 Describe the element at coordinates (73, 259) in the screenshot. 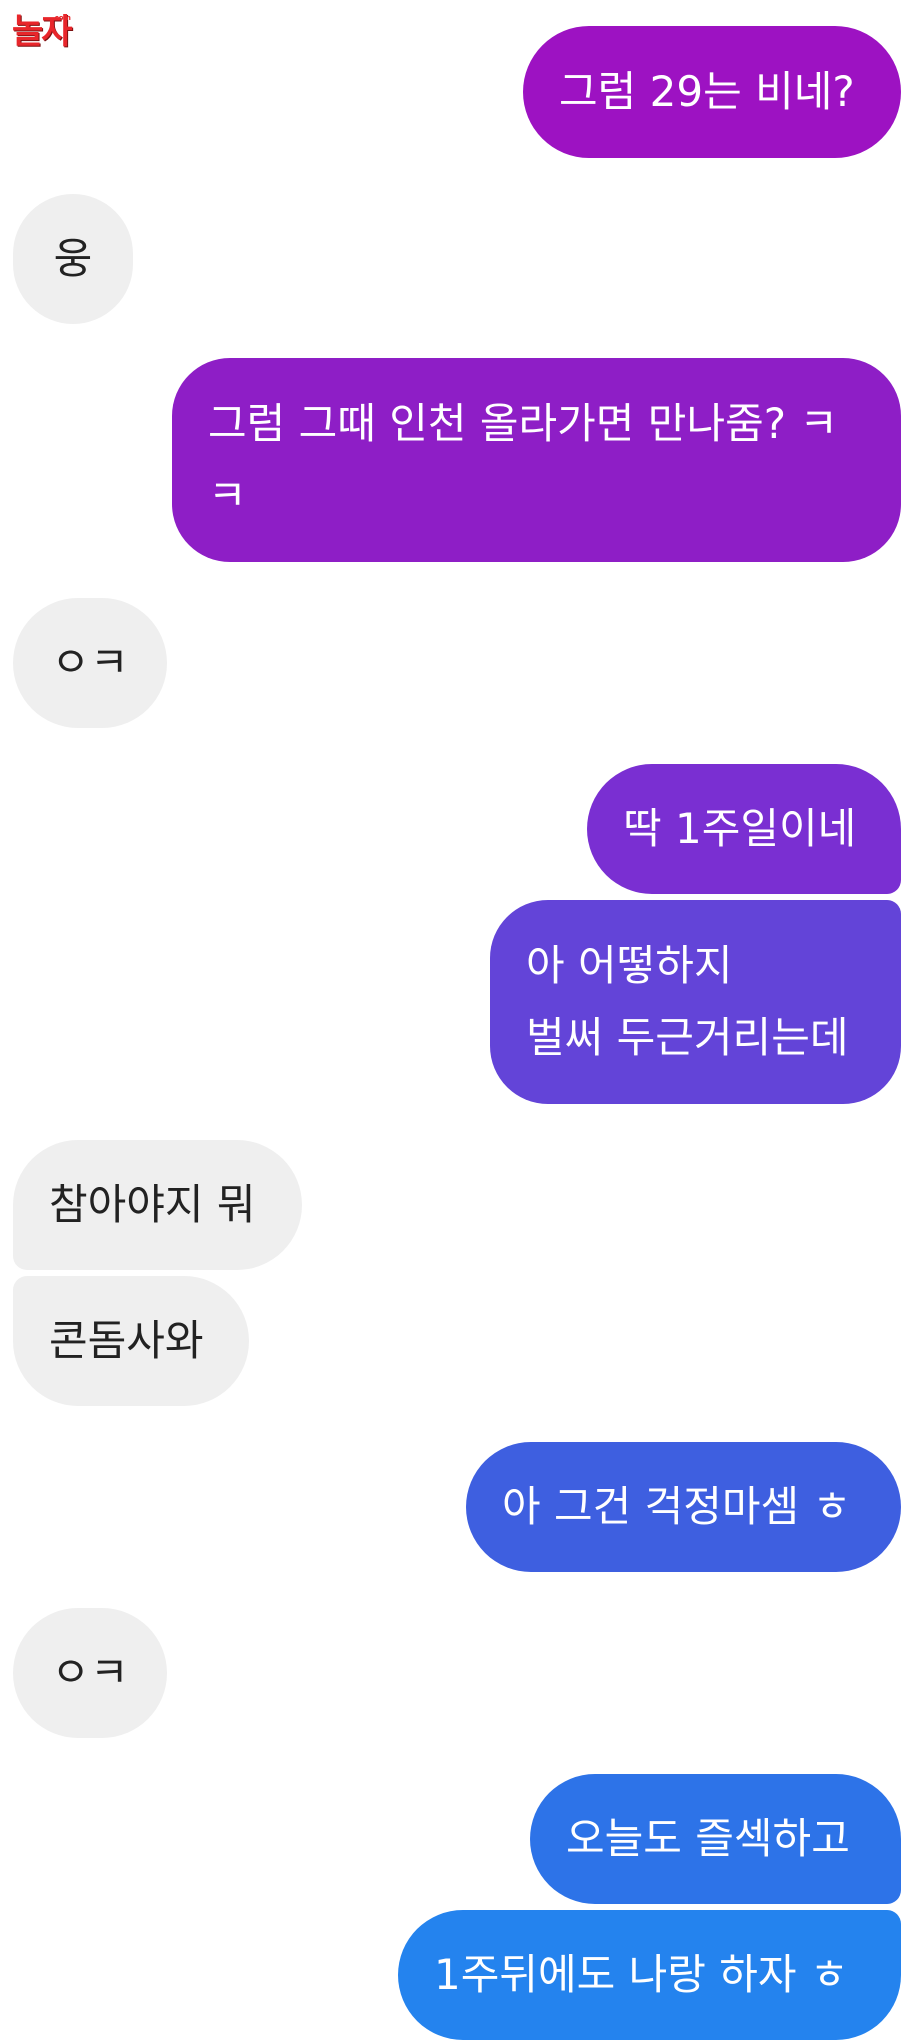

I see `received-message-bubble: 웅` at that location.